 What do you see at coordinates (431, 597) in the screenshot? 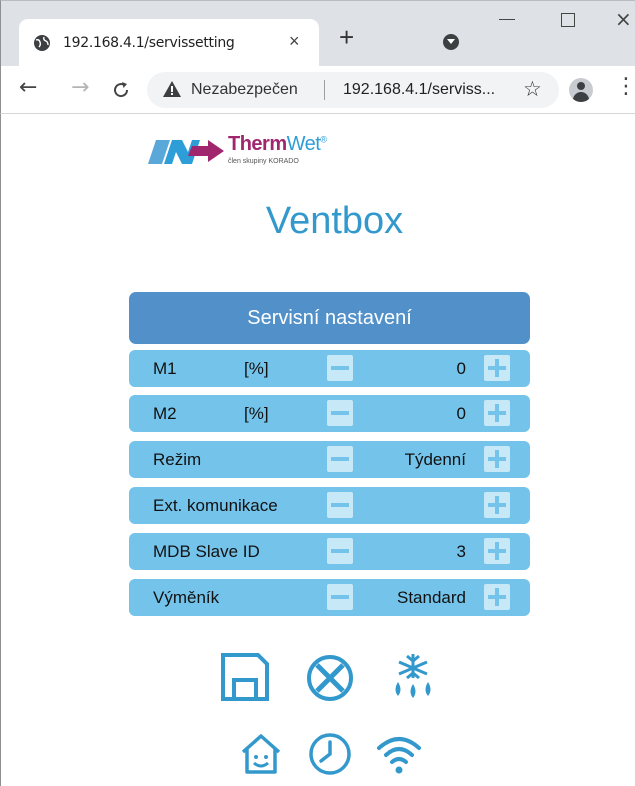
I see `setting-value: Standard` at bounding box center [431, 597].